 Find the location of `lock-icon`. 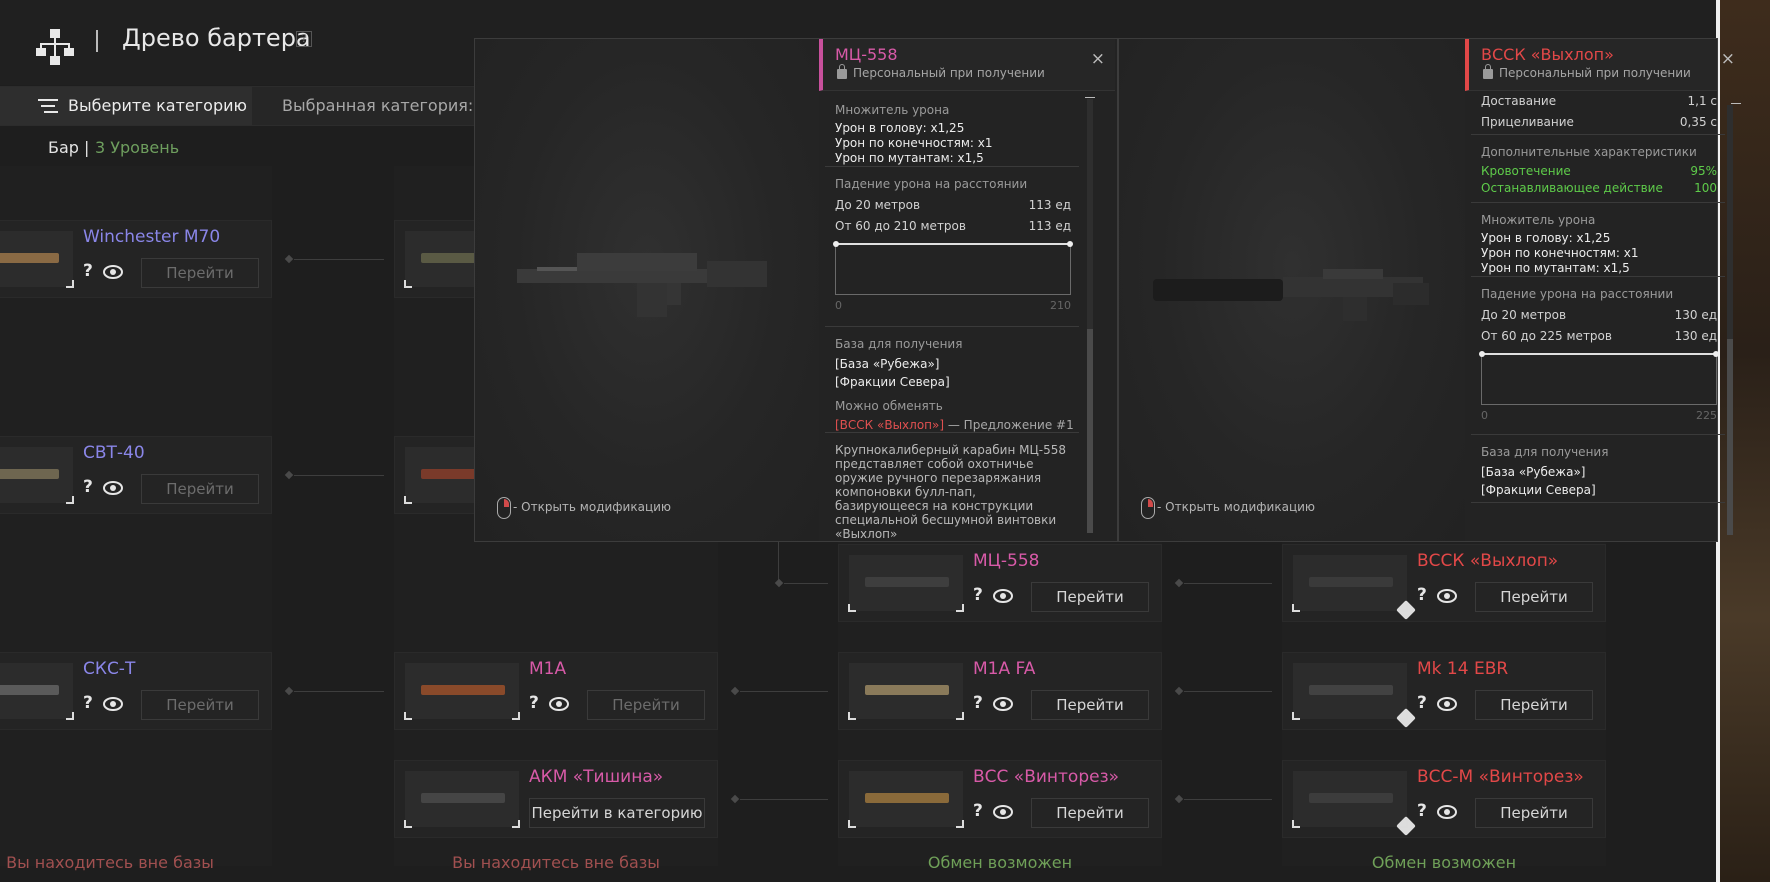

lock-icon is located at coordinates (842, 71).